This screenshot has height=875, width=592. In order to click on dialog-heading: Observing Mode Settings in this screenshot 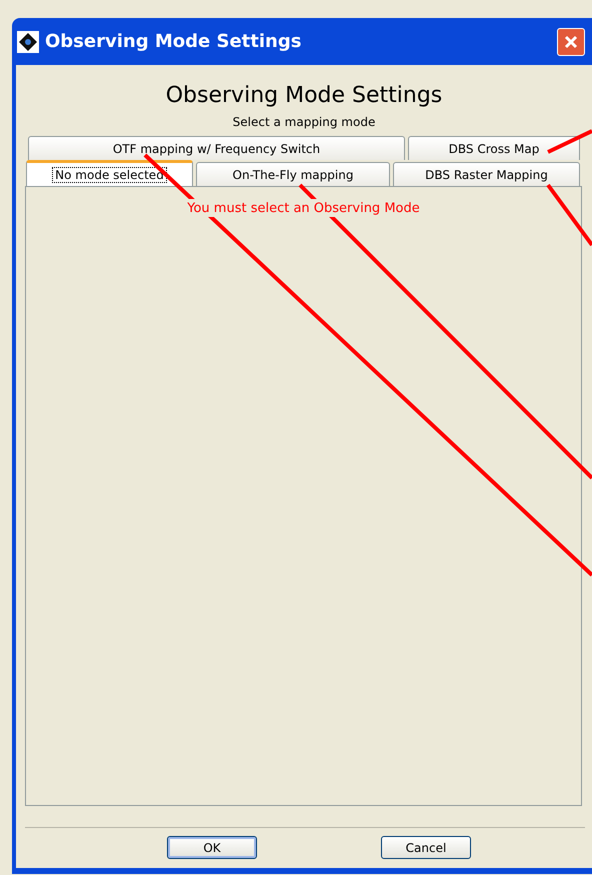, I will do `click(304, 96)`.